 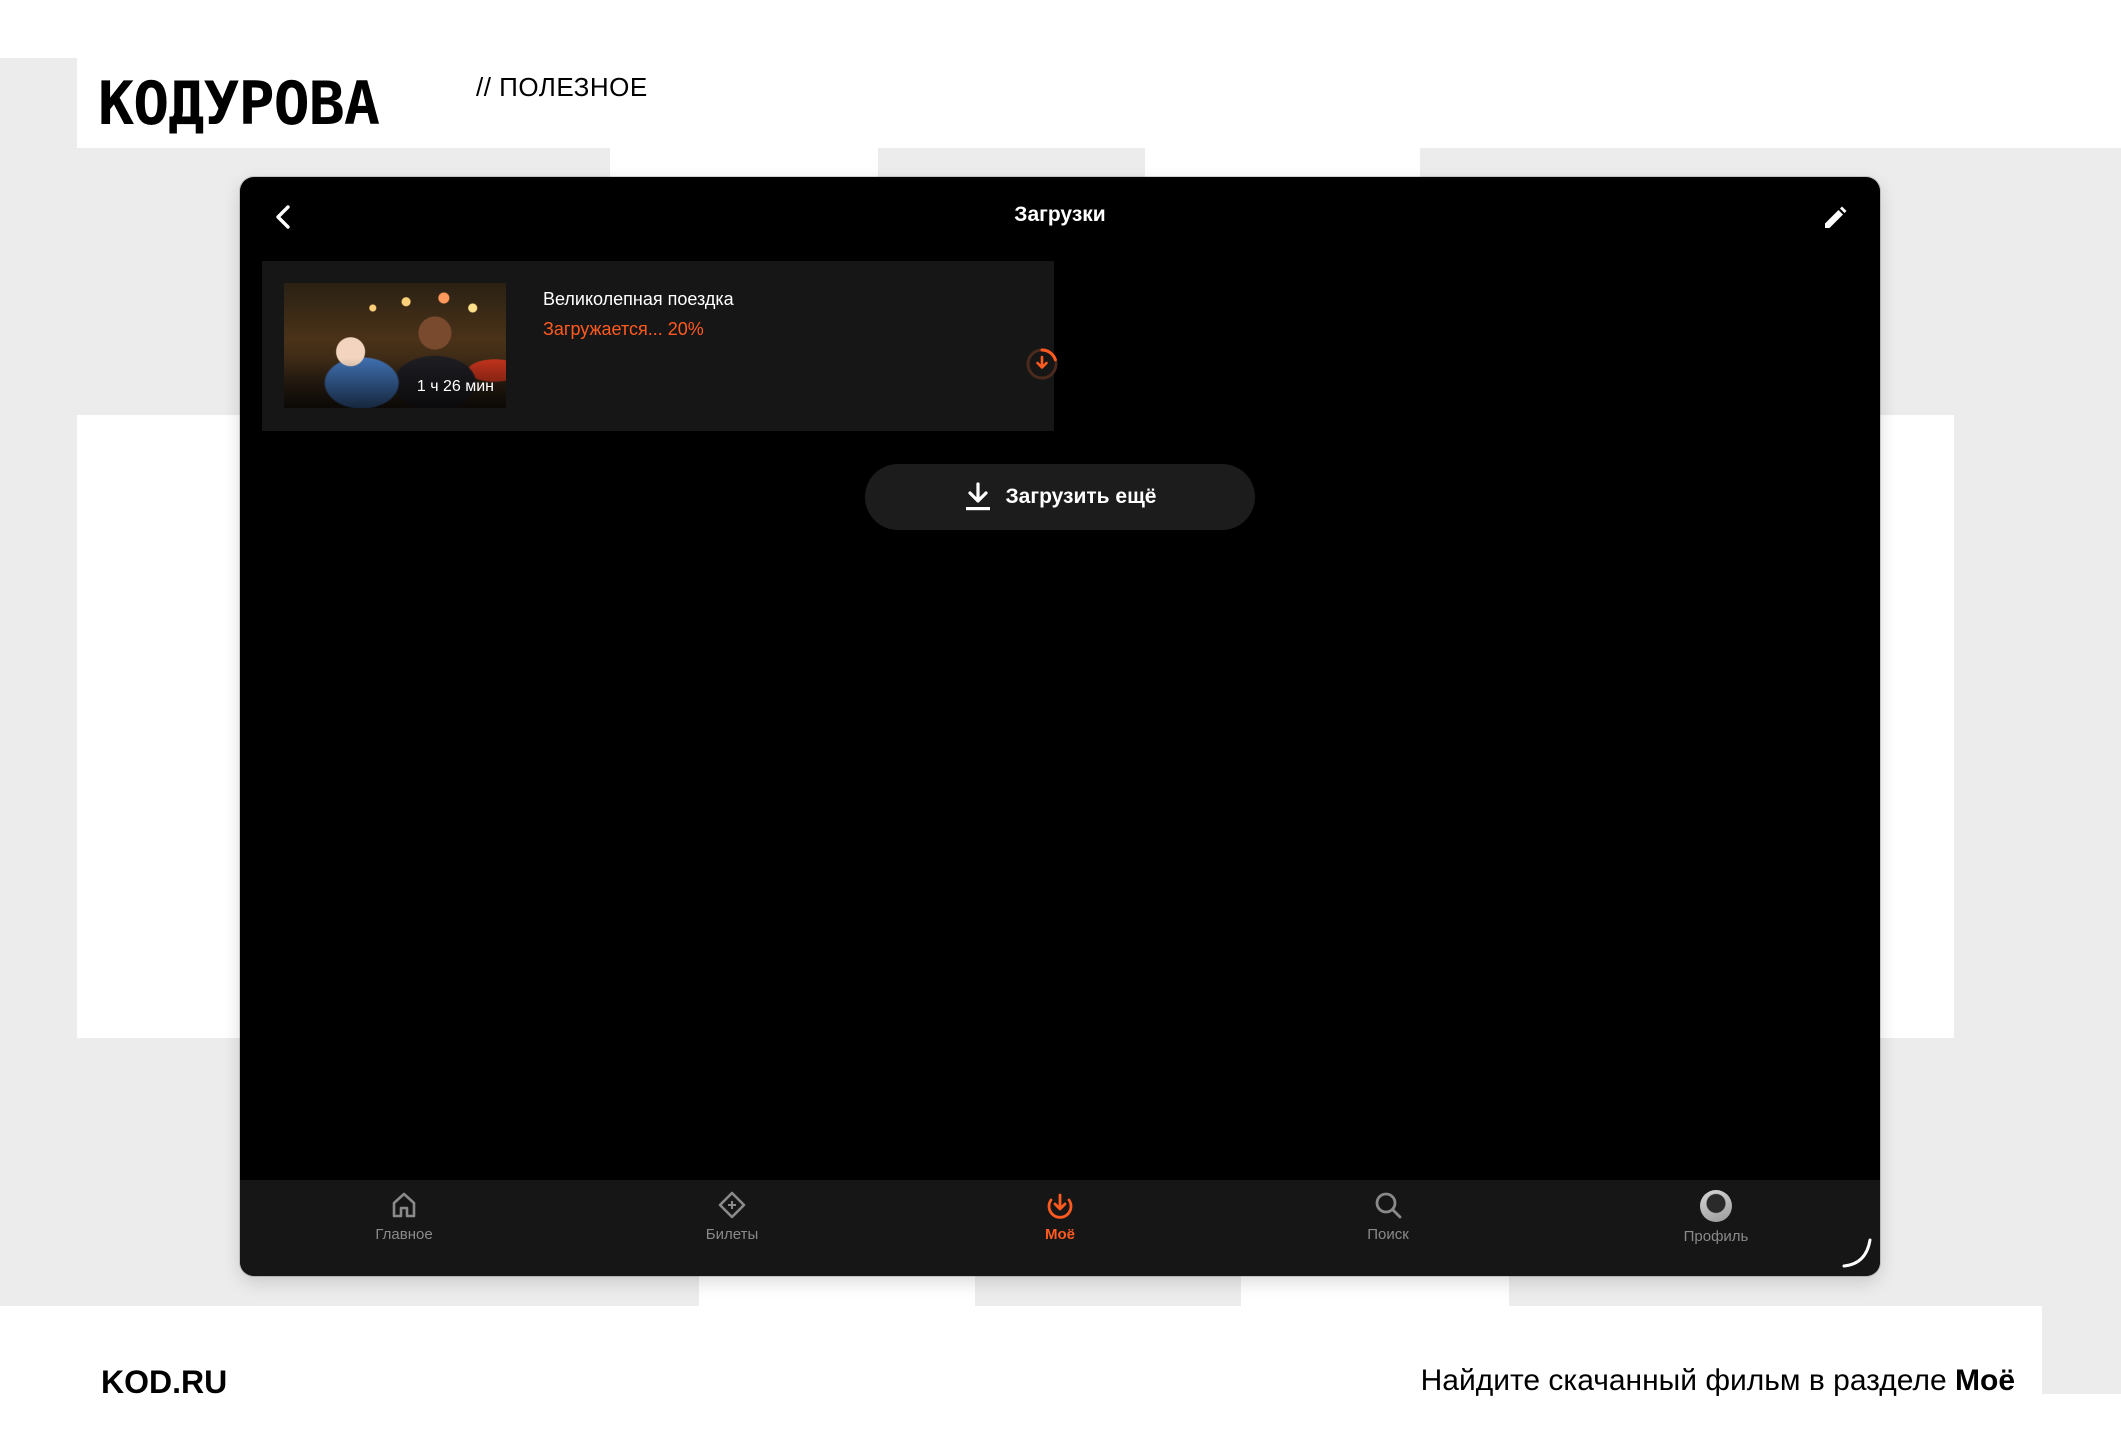 What do you see at coordinates (164, 1382) in the screenshot?
I see `site-link: KOD.RU` at bounding box center [164, 1382].